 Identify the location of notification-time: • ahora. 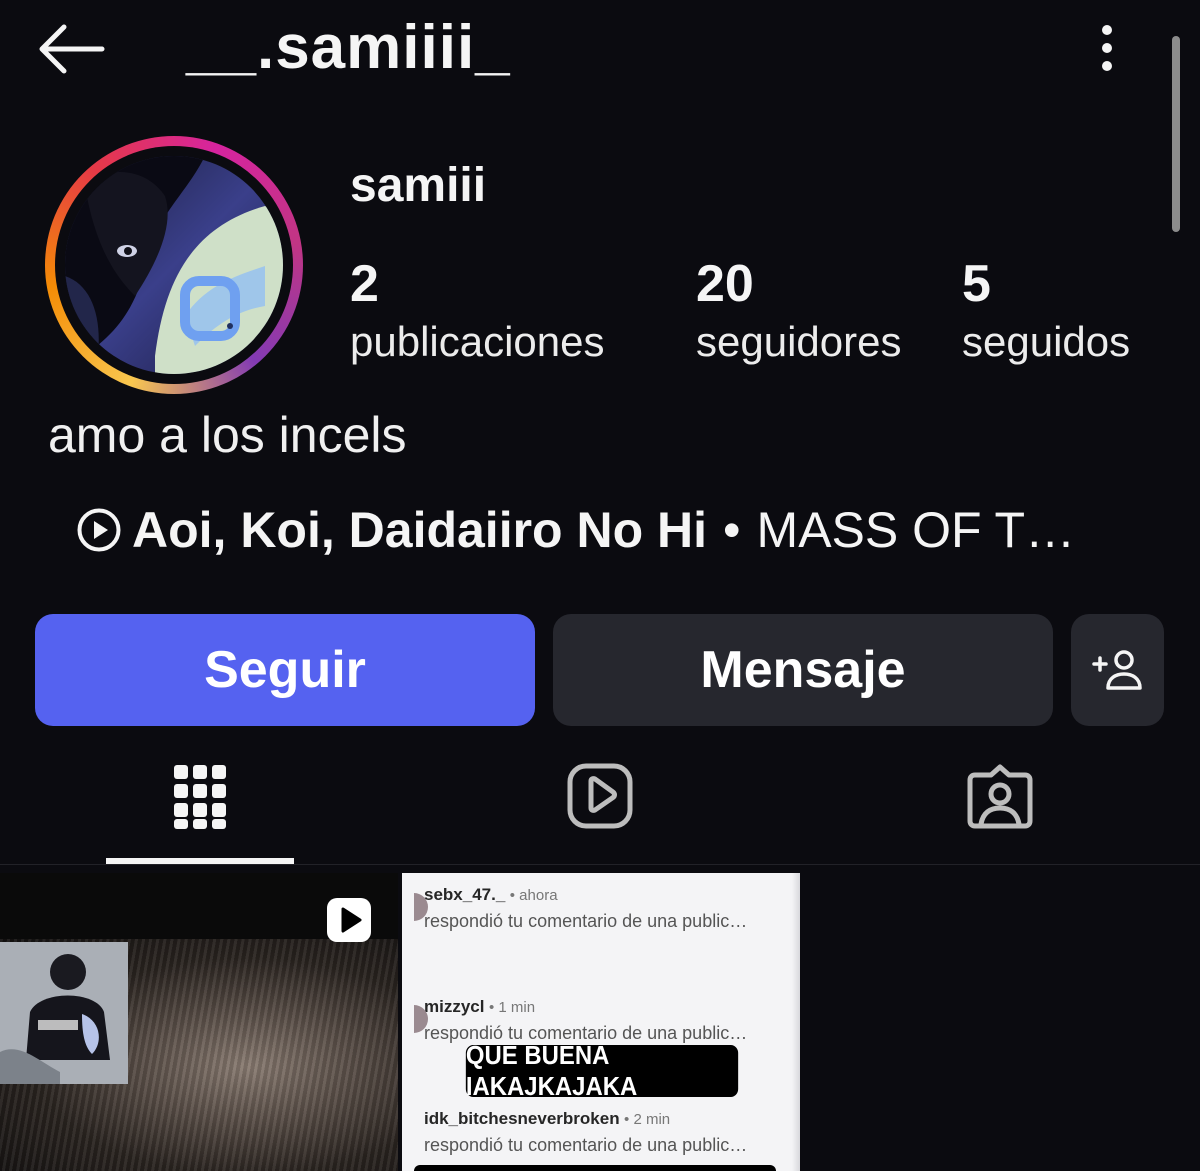
(533, 895).